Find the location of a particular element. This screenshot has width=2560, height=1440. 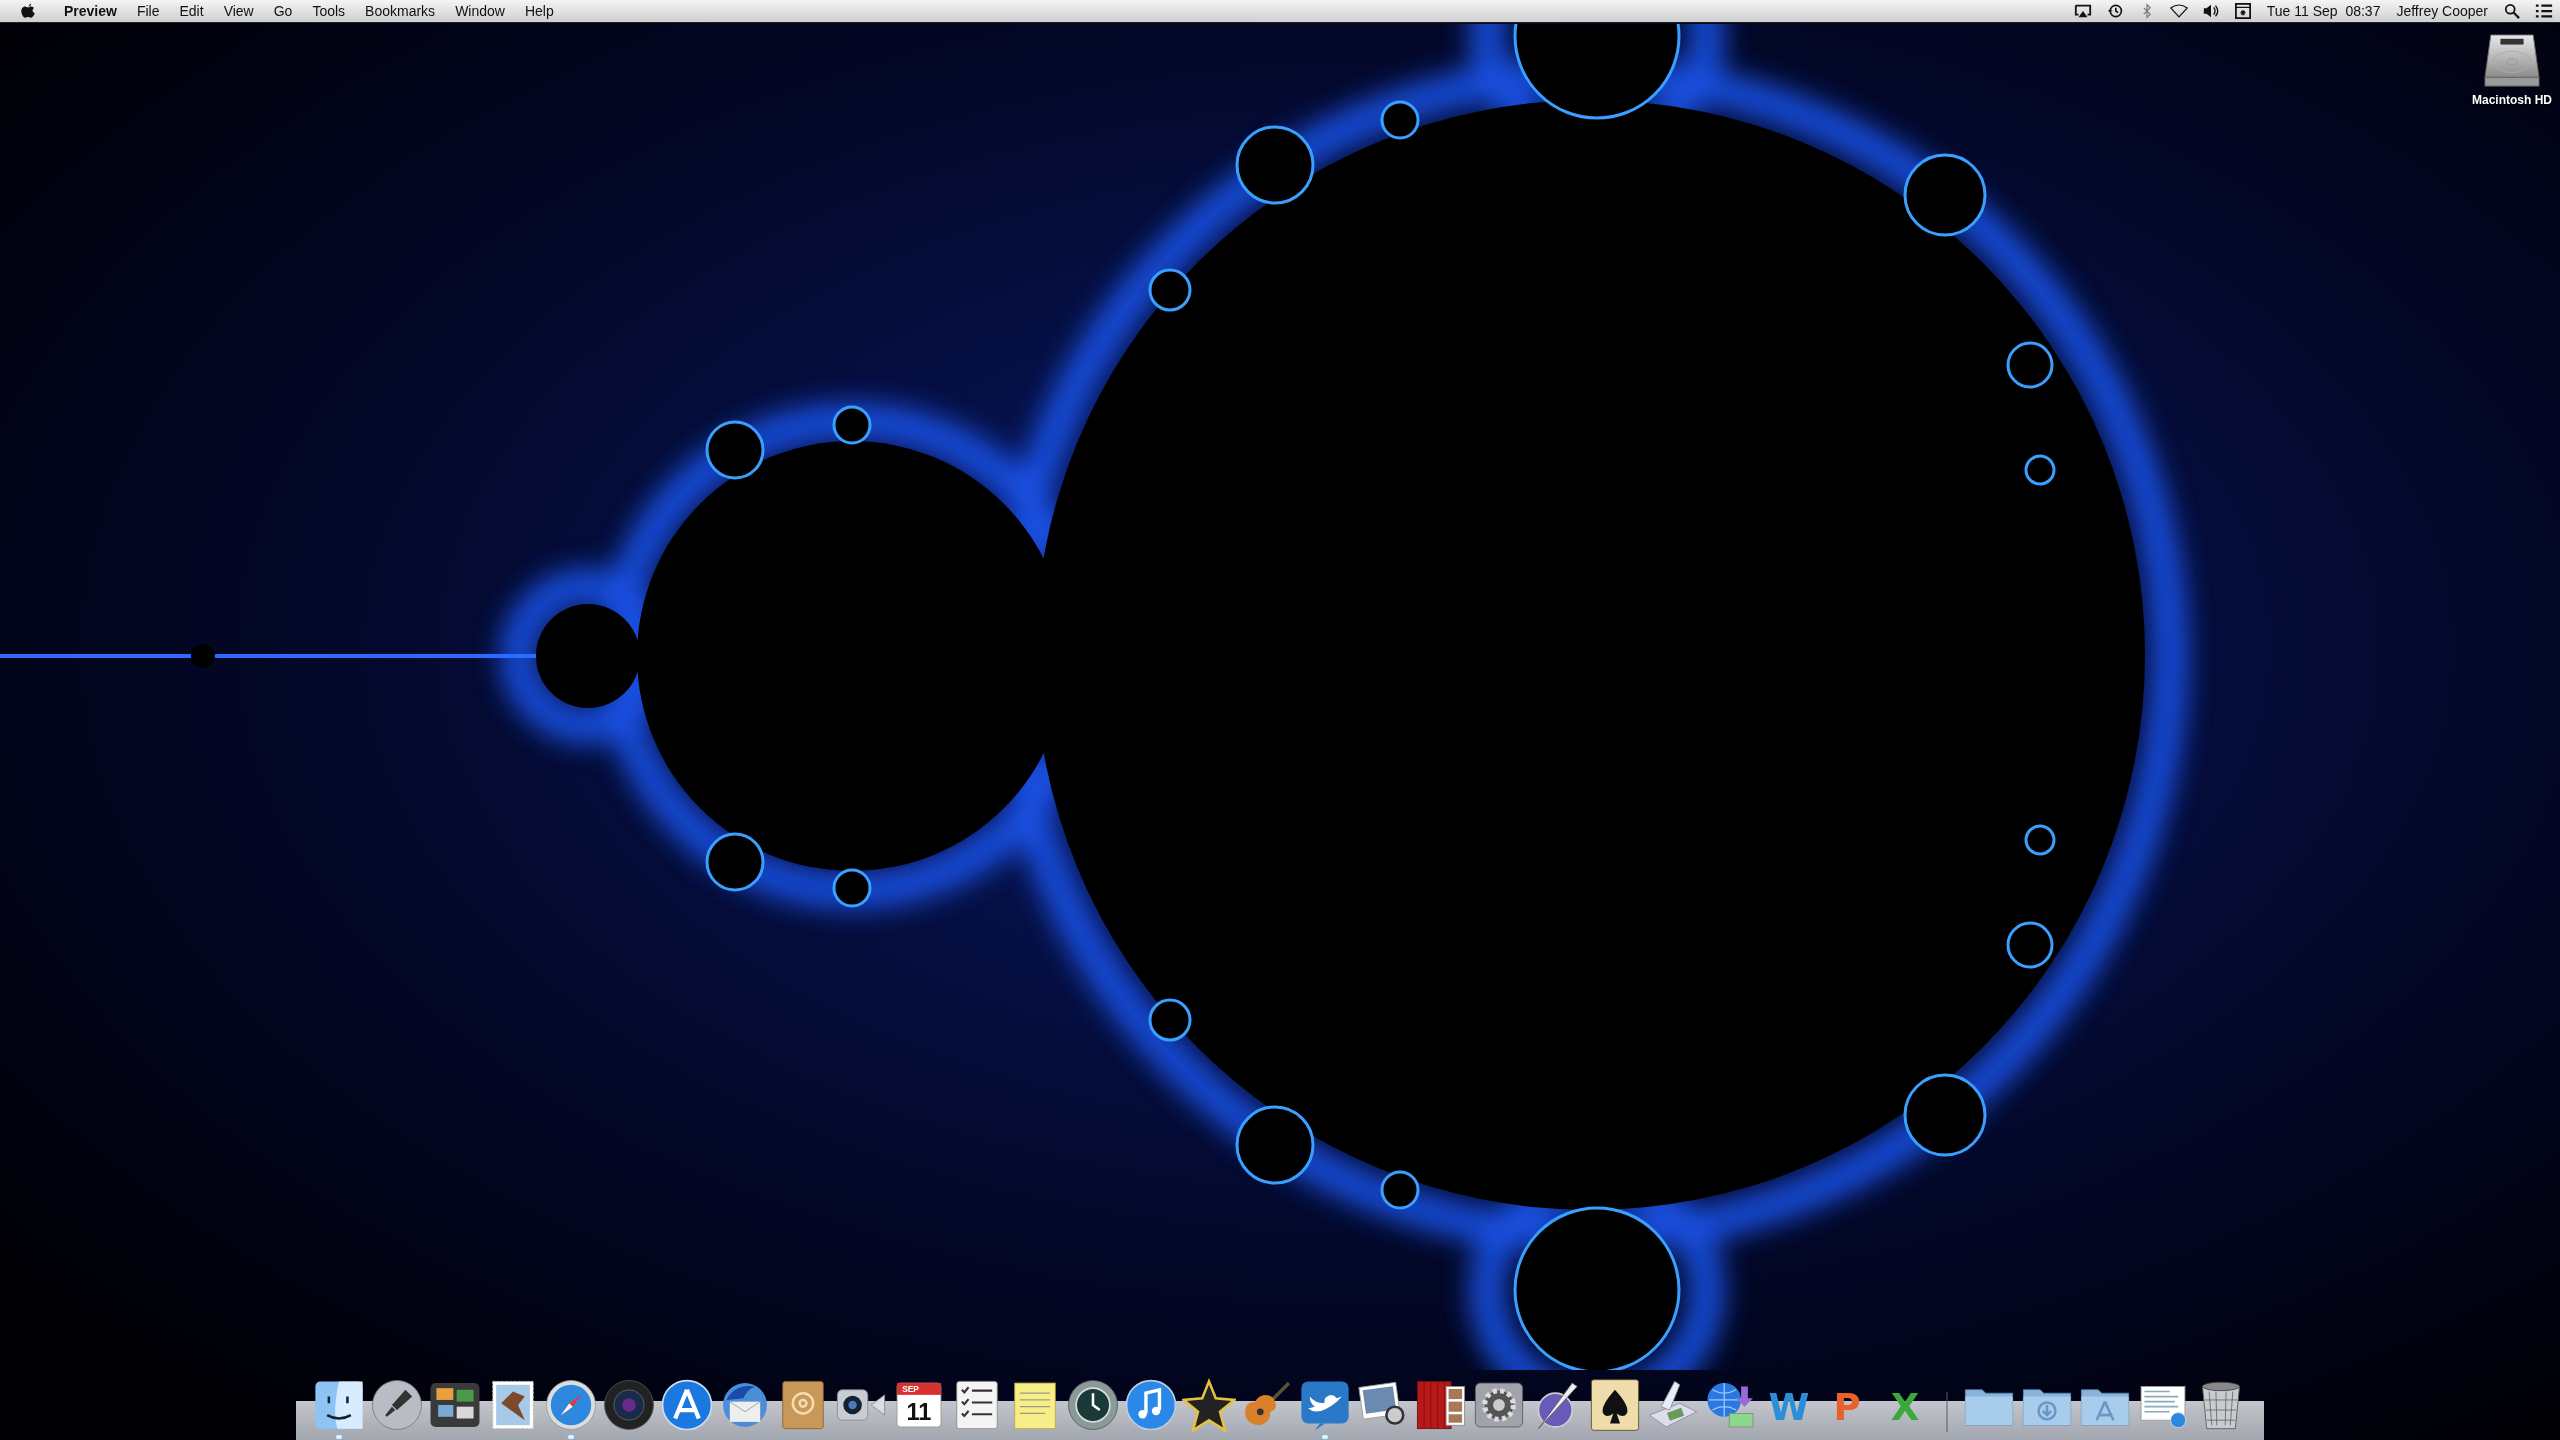

menu-item: View is located at coordinates (238, 11).